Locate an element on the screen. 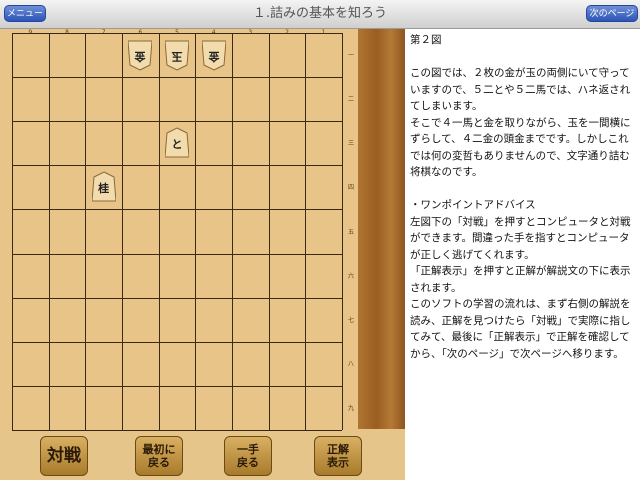 The image size is (640, 480). row-label: 一 is located at coordinates (350, 56).